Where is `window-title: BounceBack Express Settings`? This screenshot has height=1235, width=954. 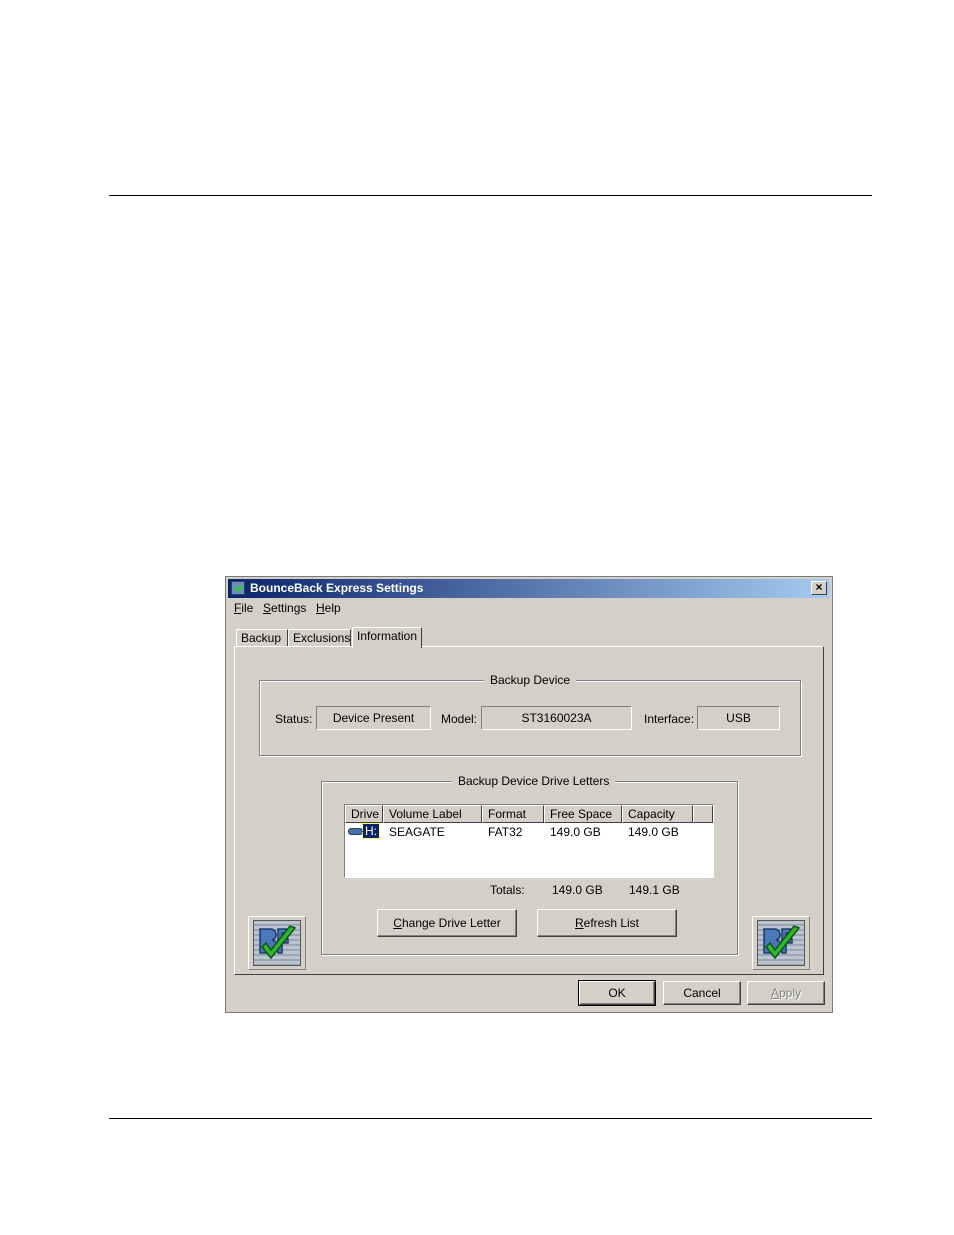
window-title: BounceBack Express Settings is located at coordinates (337, 588).